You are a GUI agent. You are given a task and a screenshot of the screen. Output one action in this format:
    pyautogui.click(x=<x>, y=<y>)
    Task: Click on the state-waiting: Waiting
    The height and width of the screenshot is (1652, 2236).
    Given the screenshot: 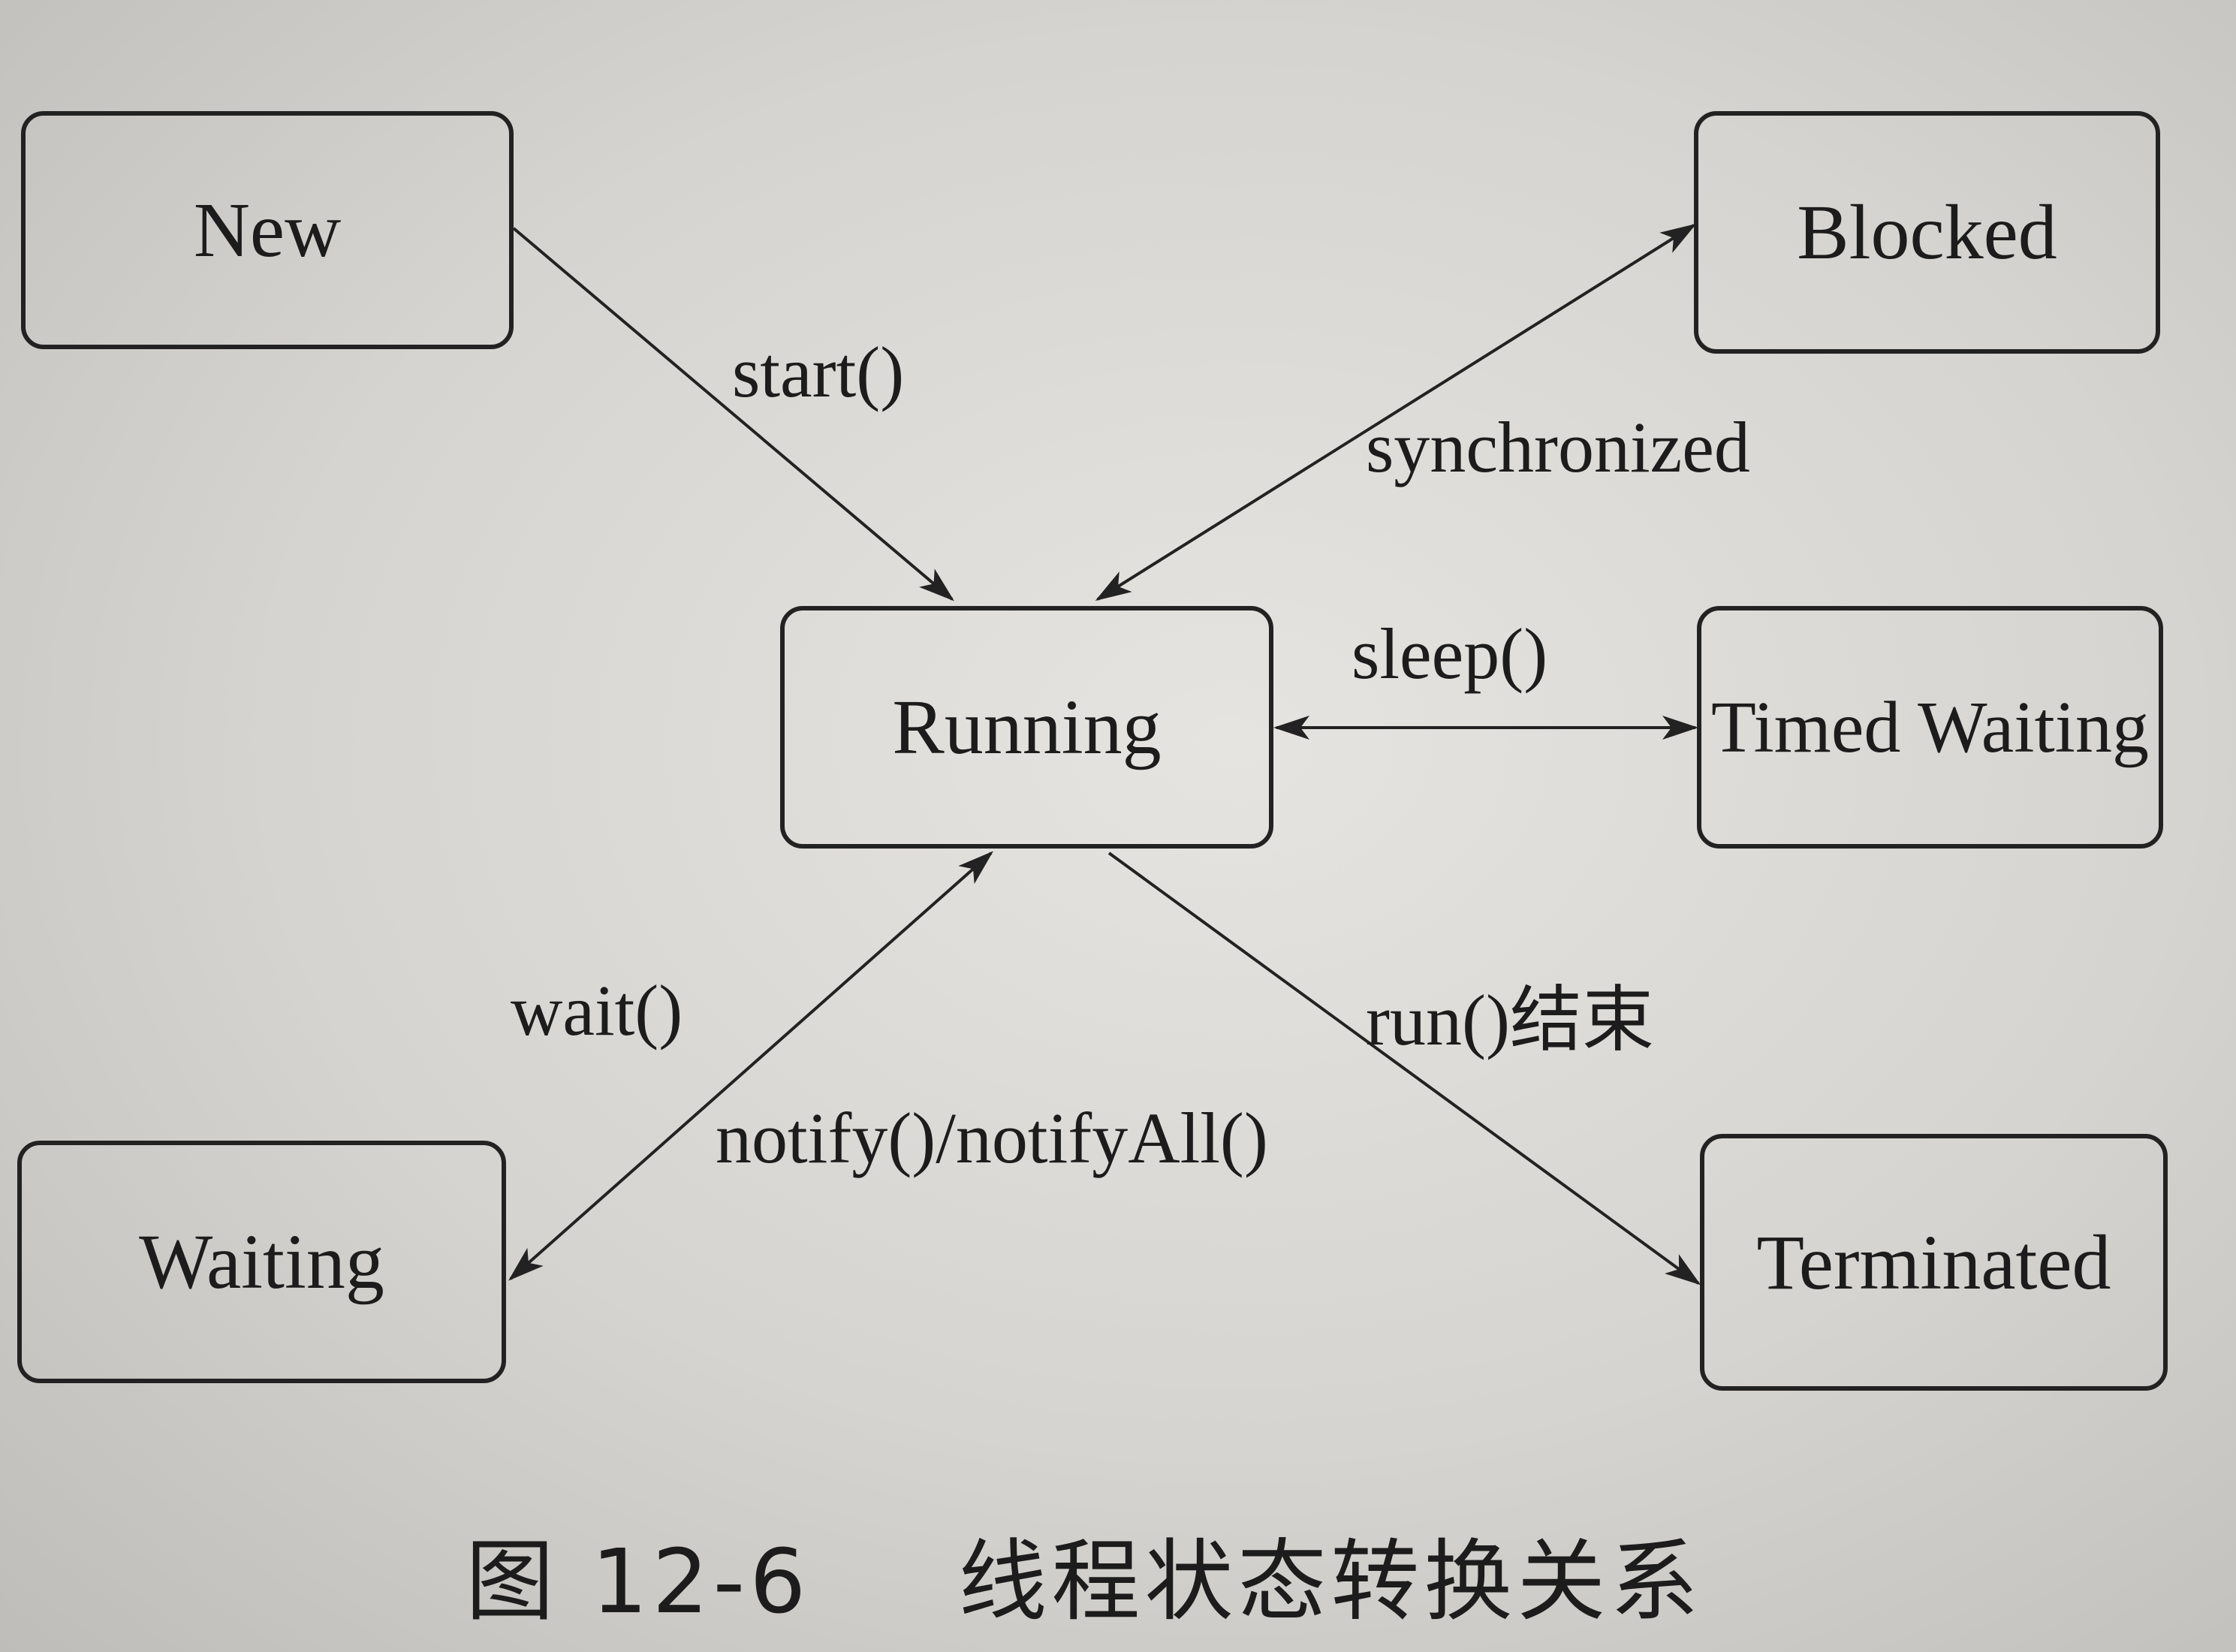 What is the action you would take?
    pyautogui.click(x=261, y=1262)
    